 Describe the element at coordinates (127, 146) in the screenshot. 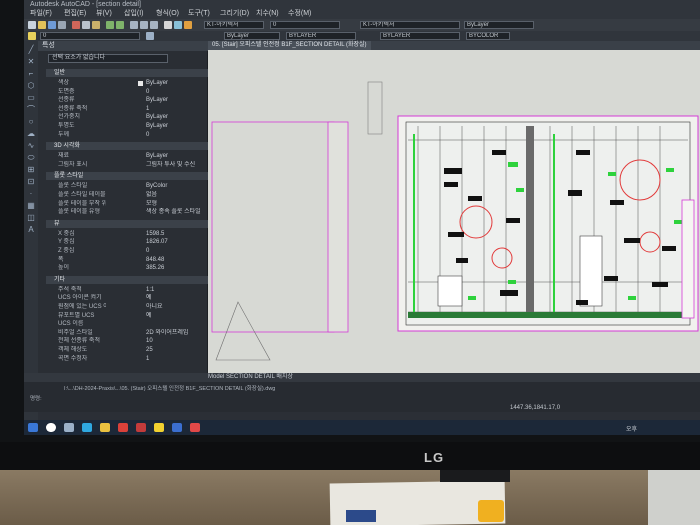

I see `section-view3d: 3D 시각화` at that location.